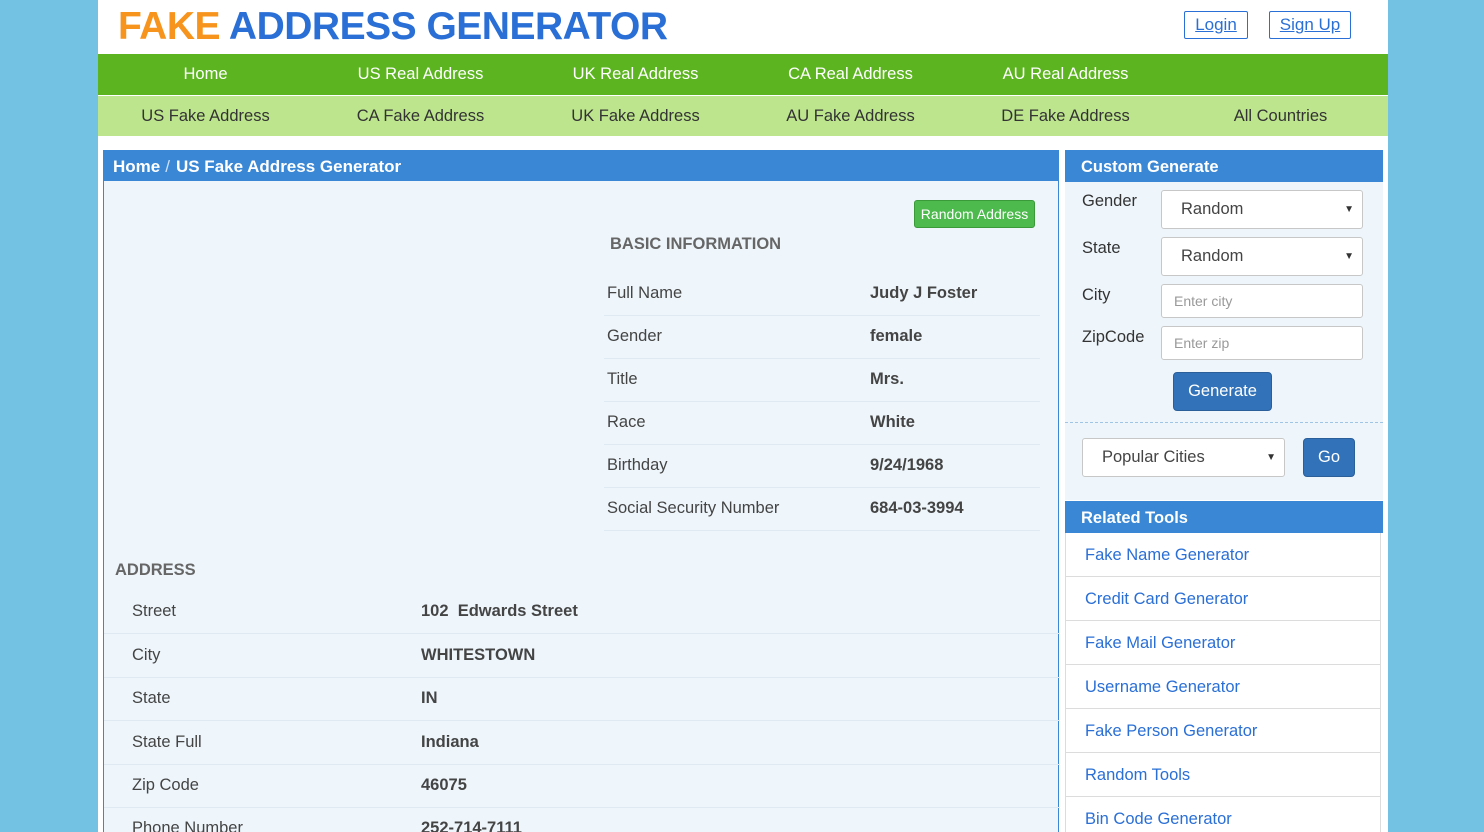 The width and height of the screenshot is (1484, 832). Describe the element at coordinates (1223, 731) in the screenshot. I see `tool-link-fake-person-generator: Fake Person Generator` at that location.